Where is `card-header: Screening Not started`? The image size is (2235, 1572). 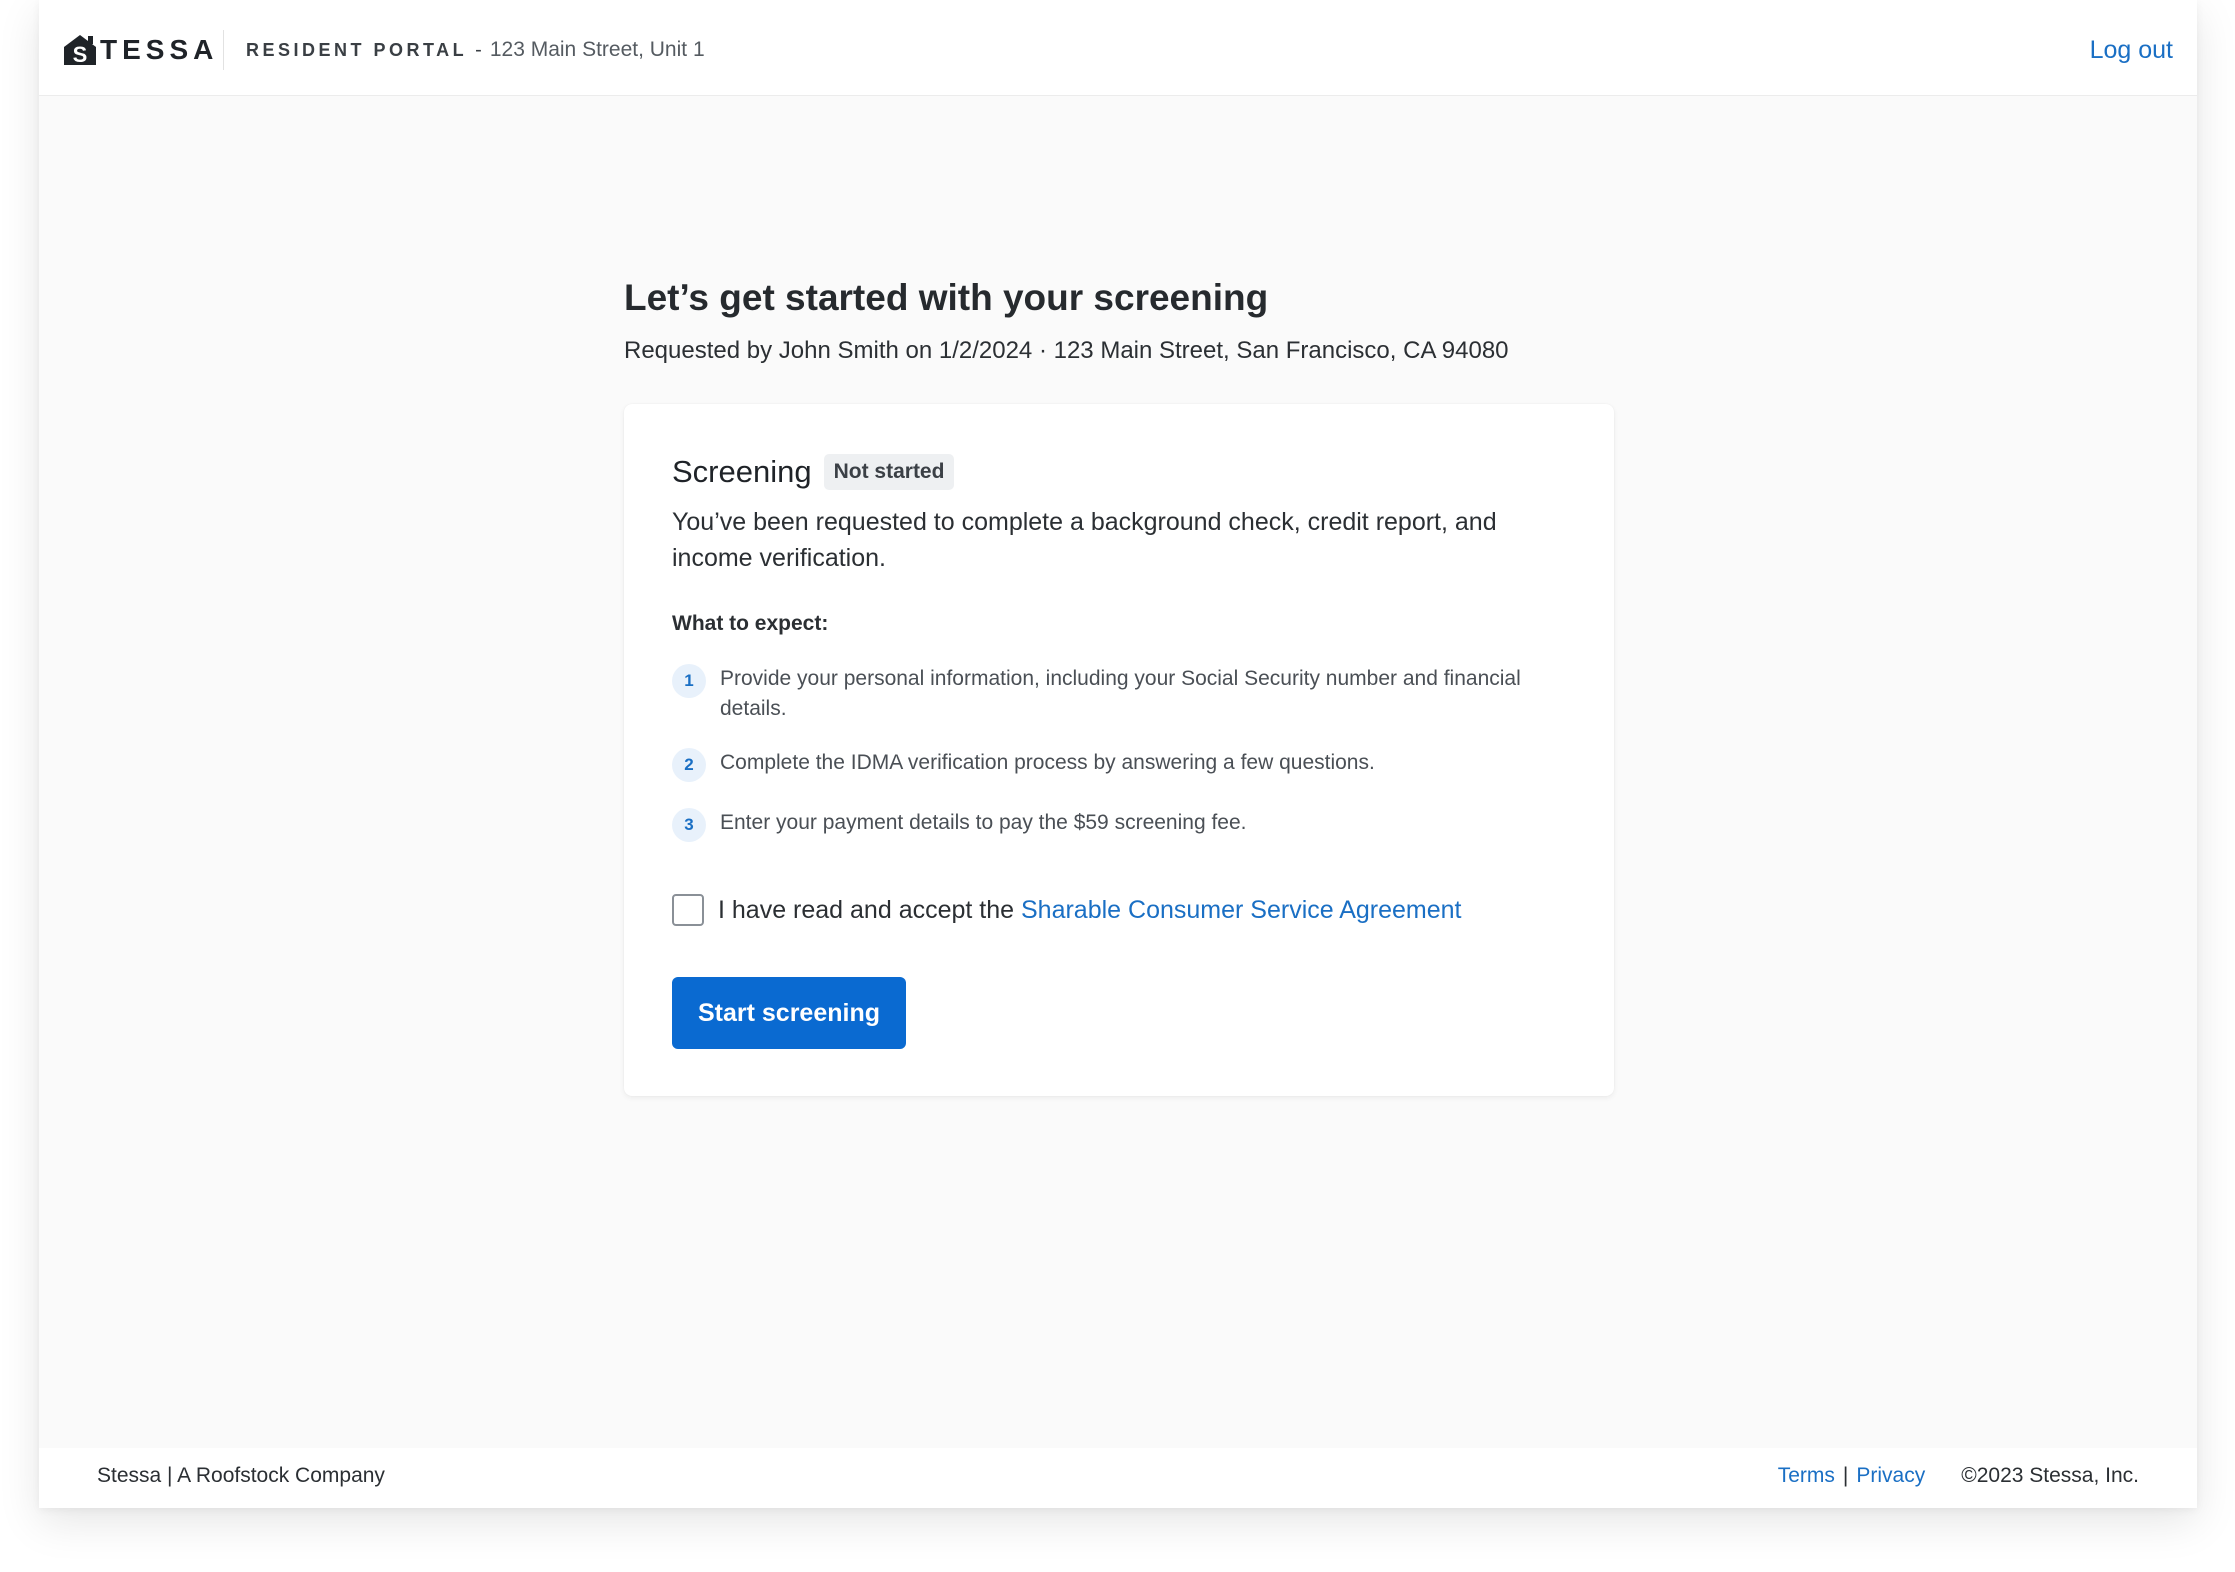 card-header: Screening Not started is located at coordinates (813, 472).